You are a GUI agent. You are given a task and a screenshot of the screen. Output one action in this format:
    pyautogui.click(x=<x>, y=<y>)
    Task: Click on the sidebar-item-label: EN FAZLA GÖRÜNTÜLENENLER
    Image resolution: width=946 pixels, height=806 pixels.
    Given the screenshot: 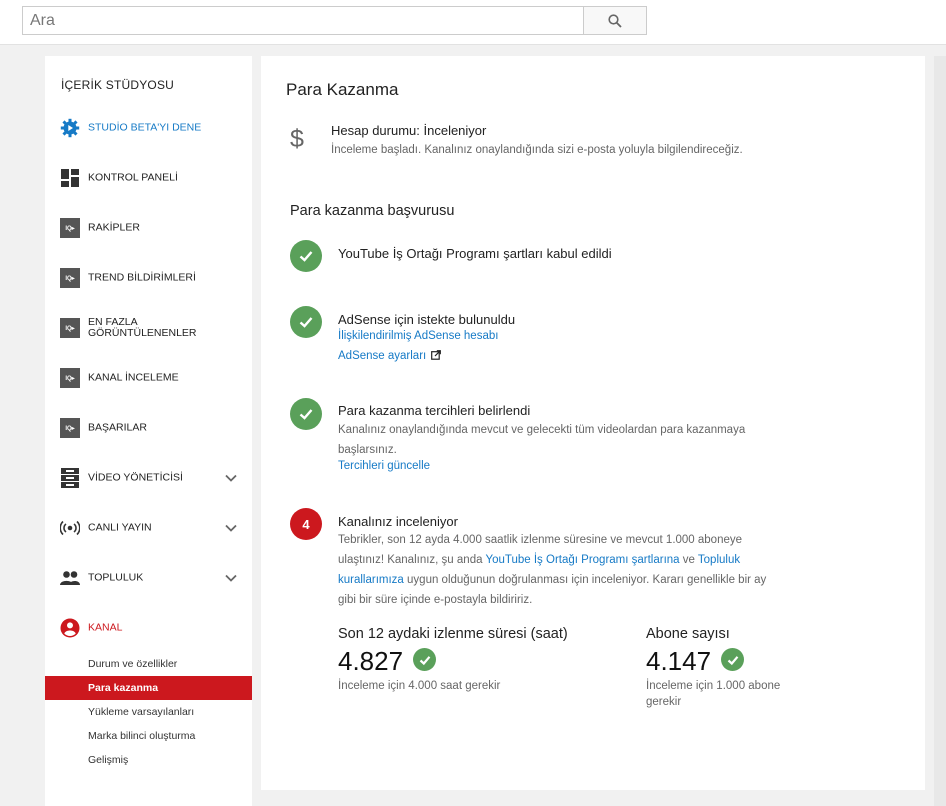 What is the action you would take?
    pyautogui.click(x=142, y=328)
    